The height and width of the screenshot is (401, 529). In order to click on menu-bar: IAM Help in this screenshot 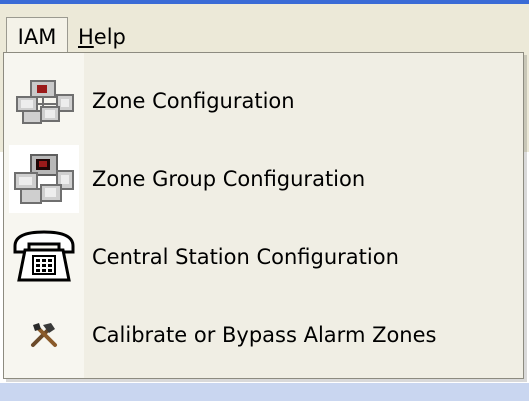, I will do `click(264, 30)`.